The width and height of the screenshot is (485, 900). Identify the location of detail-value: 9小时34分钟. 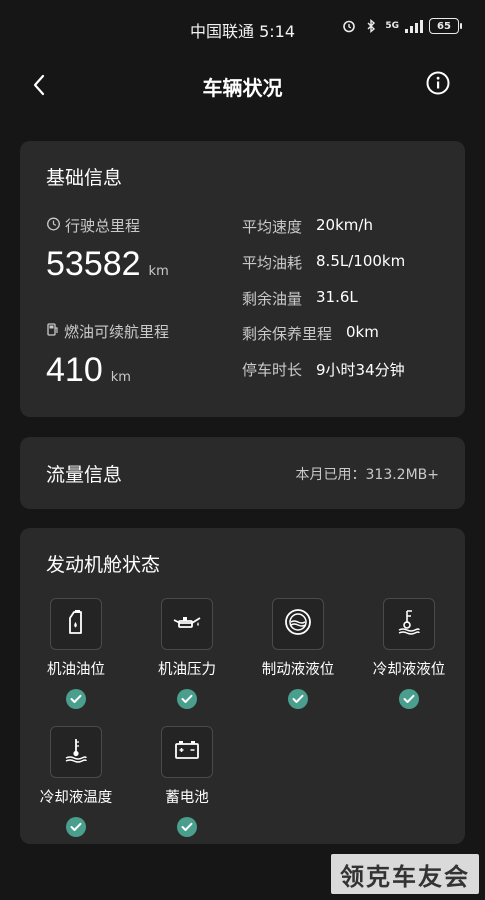
(360, 370).